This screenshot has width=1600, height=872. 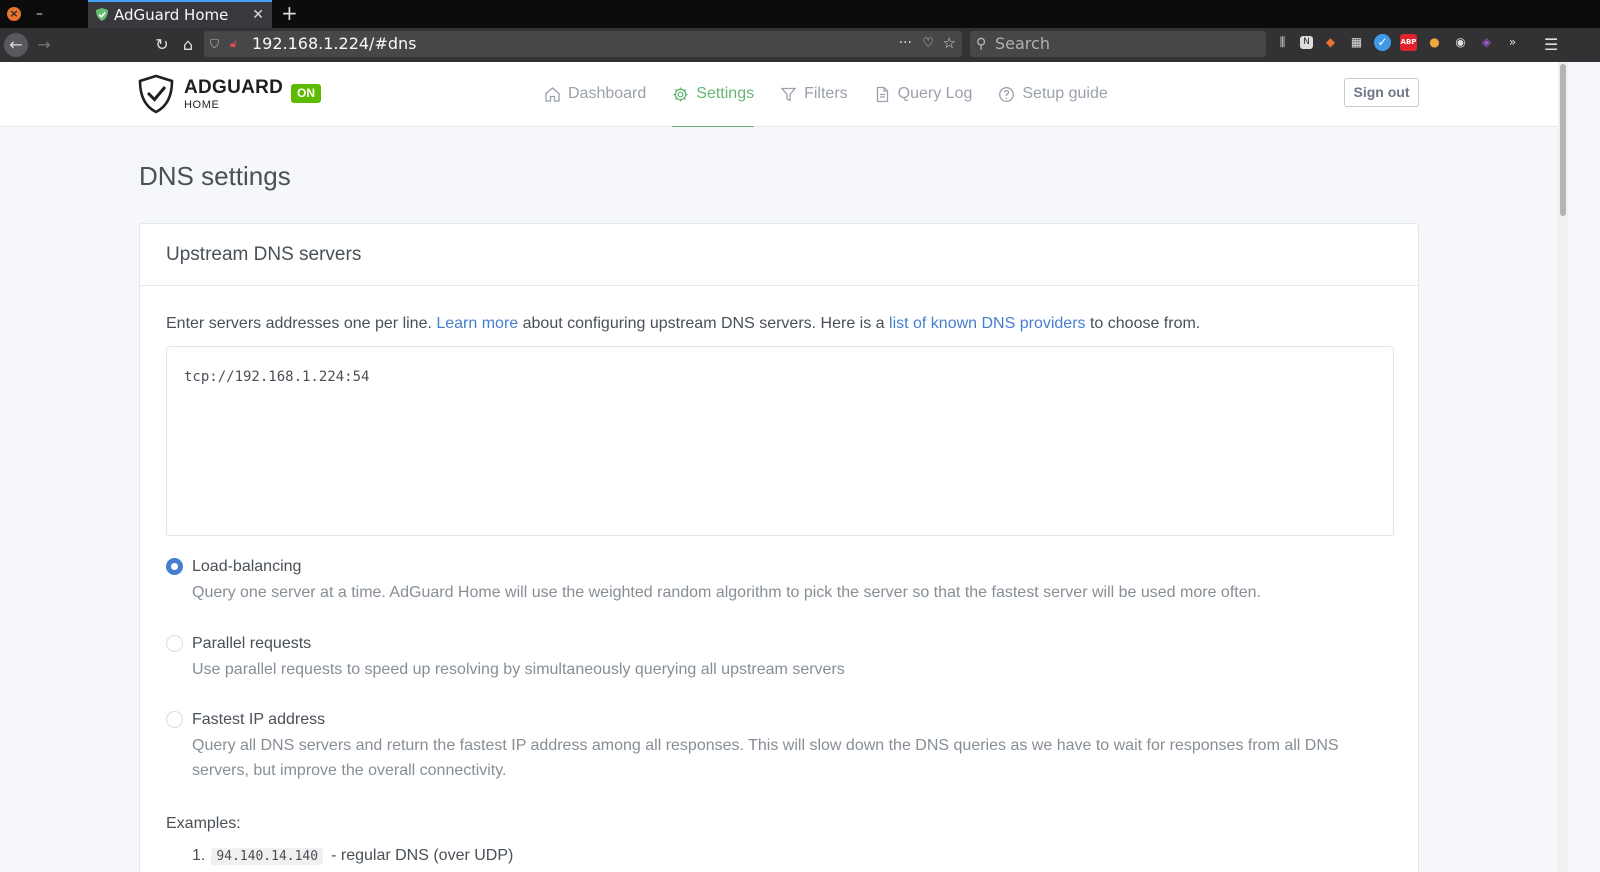 I want to click on sign-out-button: Sign out, so click(x=1381, y=92).